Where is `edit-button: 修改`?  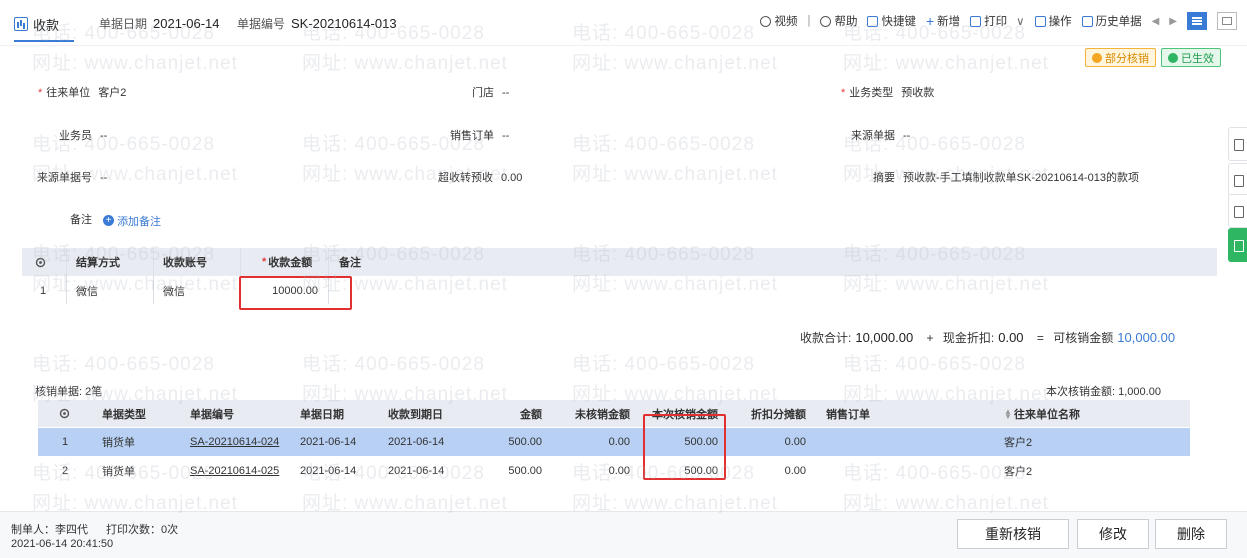
edit-button: 修改 is located at coordinates (1113, 534).